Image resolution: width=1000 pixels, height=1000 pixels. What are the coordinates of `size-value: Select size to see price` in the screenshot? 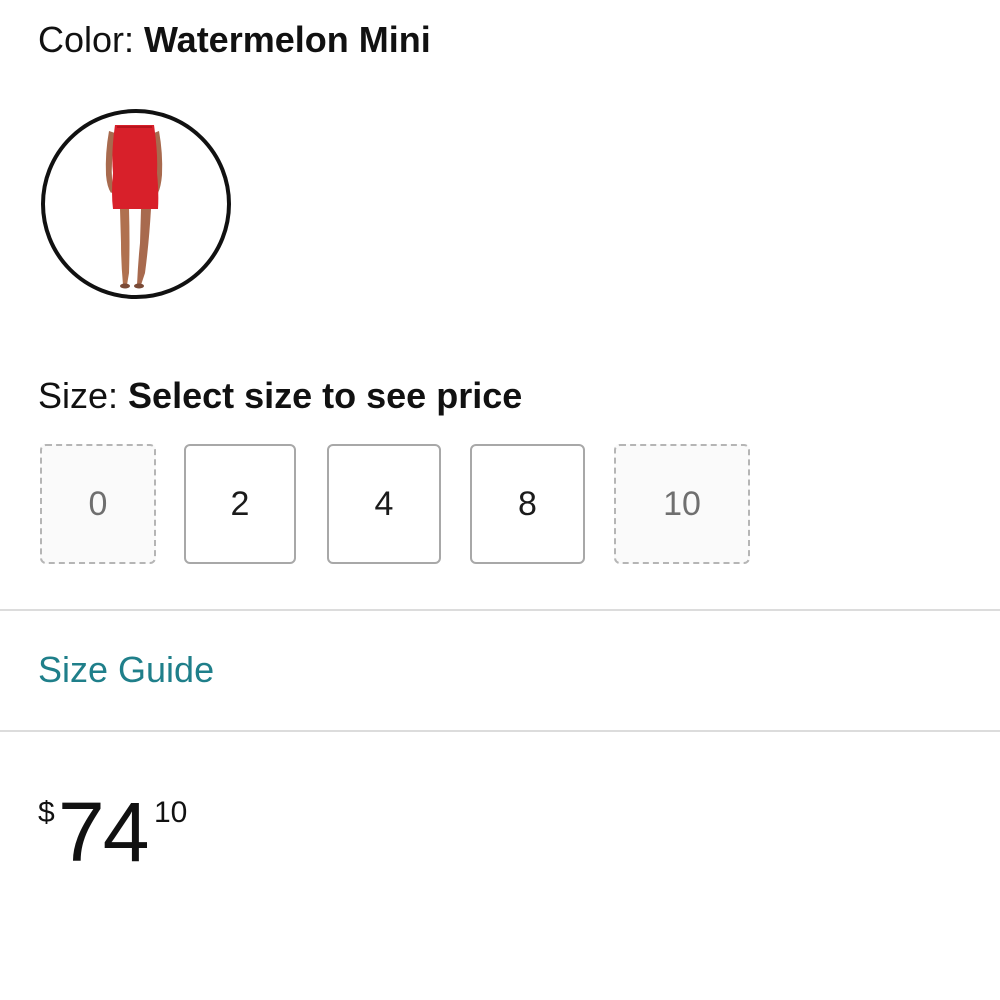 It's located at (325, 395).